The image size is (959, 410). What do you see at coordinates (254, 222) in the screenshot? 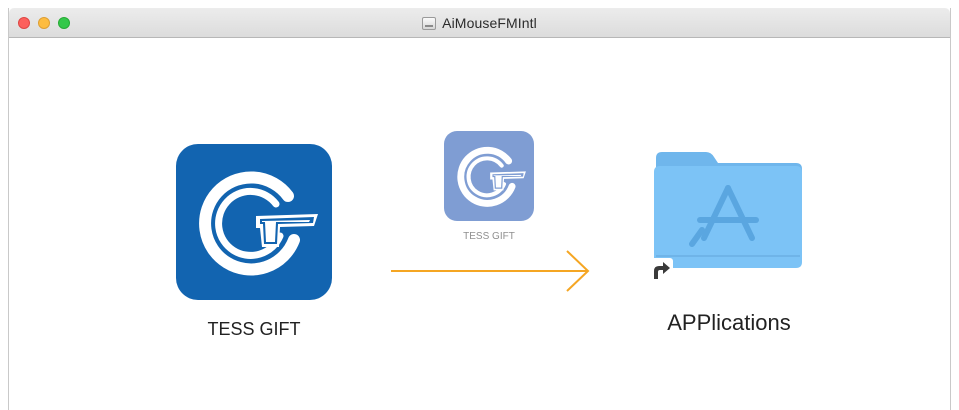
I see `tess-gift-app-icon` at bounding box center [254, 222].